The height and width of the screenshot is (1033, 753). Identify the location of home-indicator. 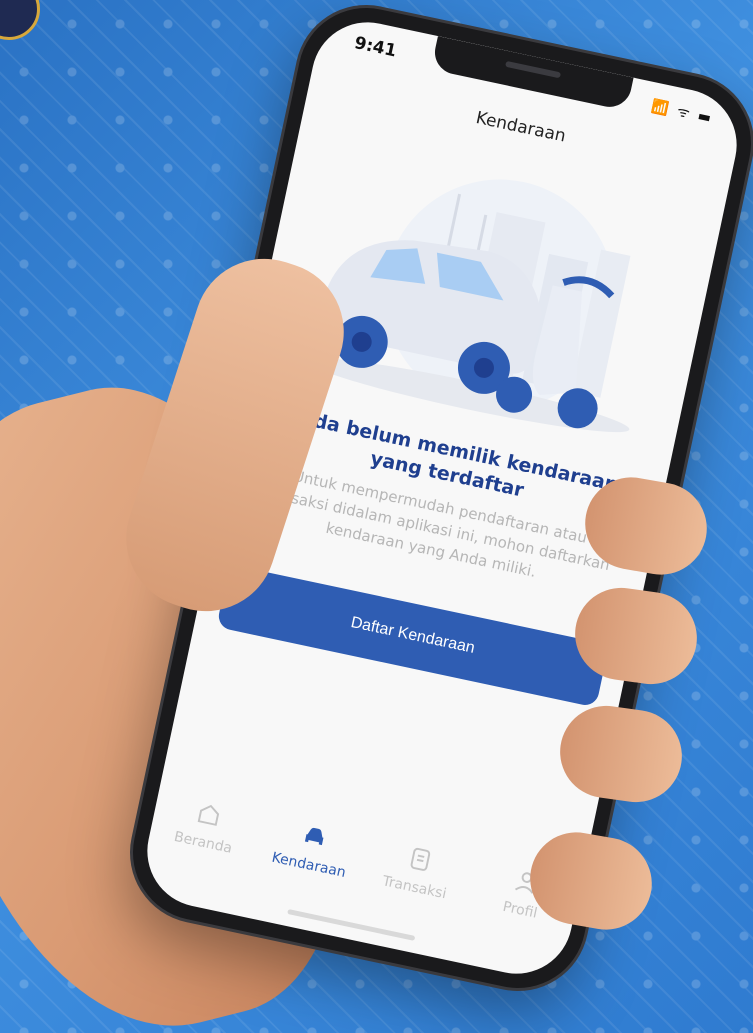
(351, 925).